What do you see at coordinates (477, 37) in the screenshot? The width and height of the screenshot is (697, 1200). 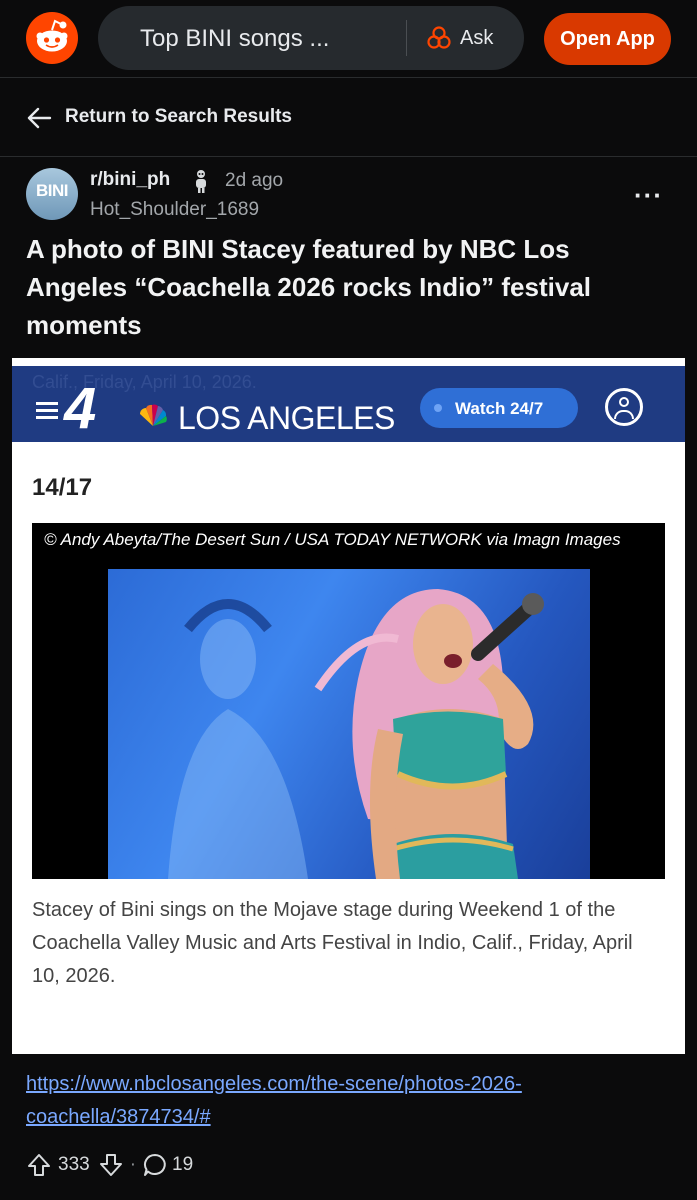 I see `ask-label: Ask` at bounding box center [477, 37].